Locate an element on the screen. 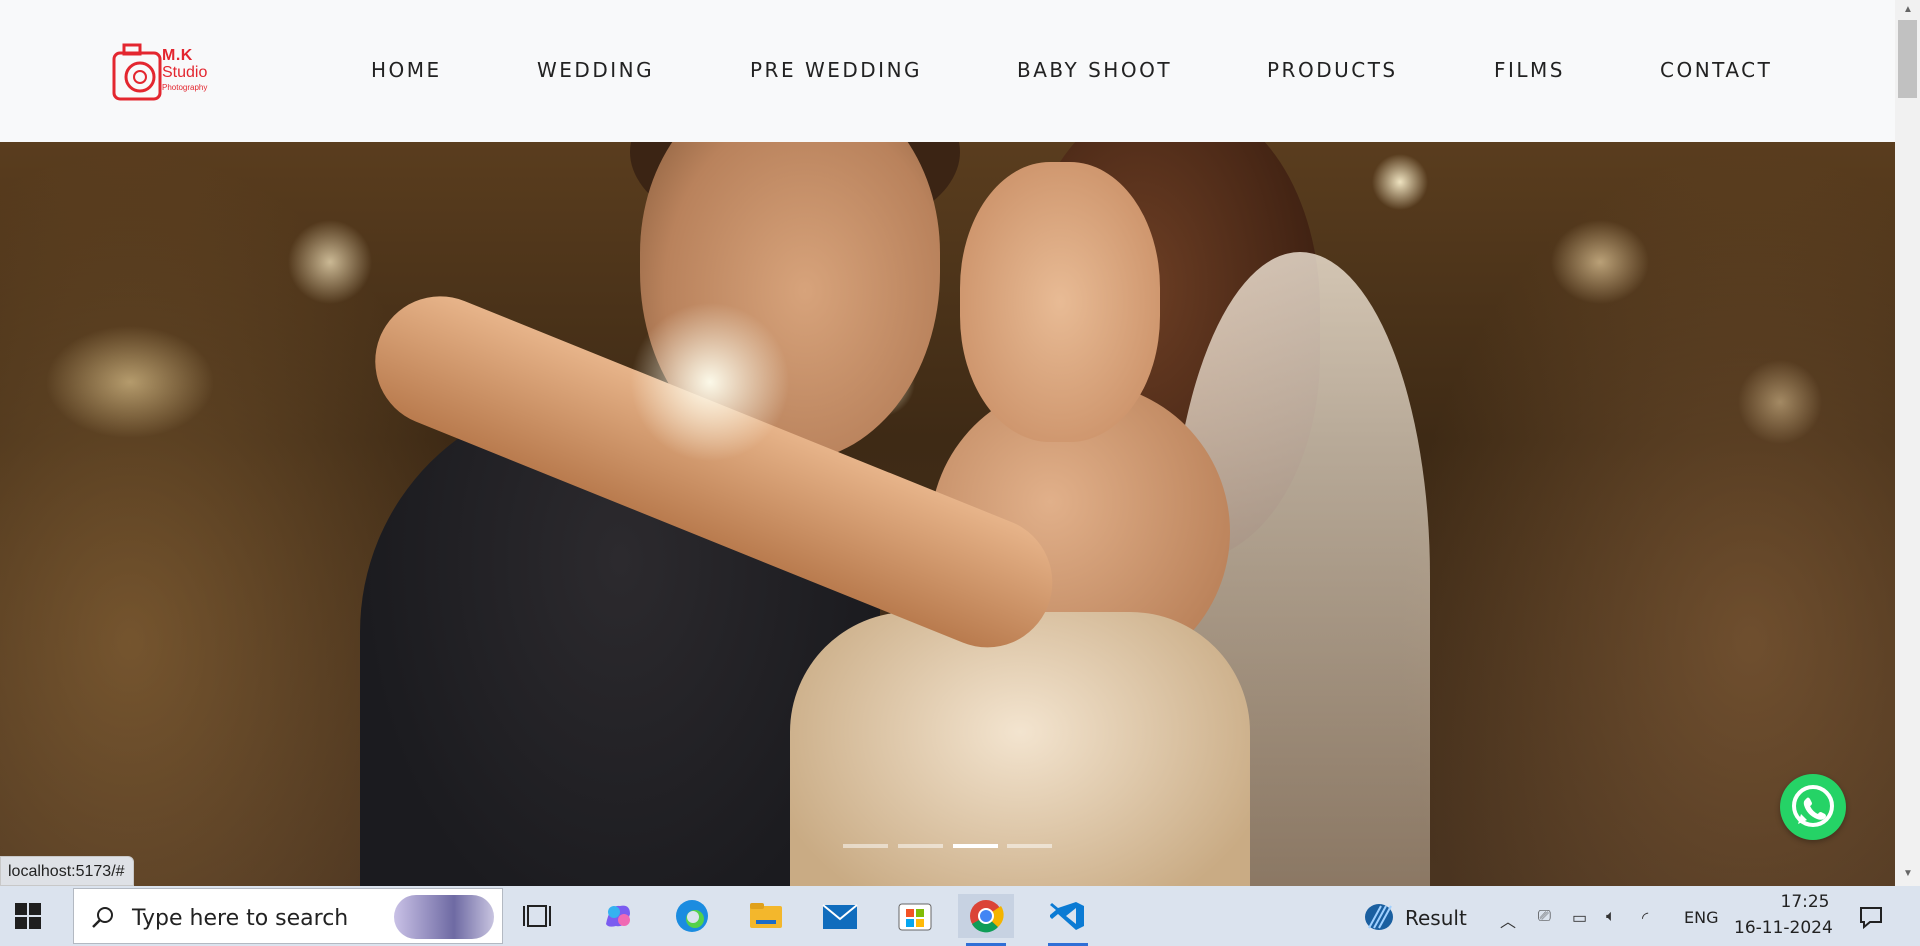 The height and width of the screenshot is (946, 1920). battery-icon: ▭ is located at coordinates (1579, 918).